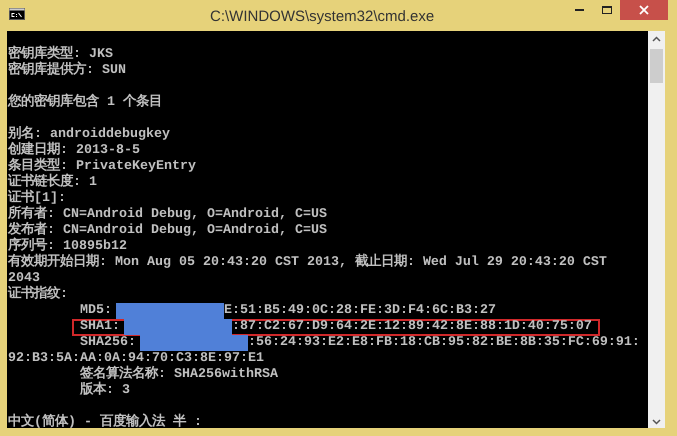 The width and height of the screenshot is (677, 436). What do you see at coordinates (307, 263) in the screenshot?
I see `console-text: 有效期开始日期: Mon Aug 05 20:43:20 CST 2013, 截止日期: Wed Jul 29 20:43:20 CST` at bounding box center [307, 263].